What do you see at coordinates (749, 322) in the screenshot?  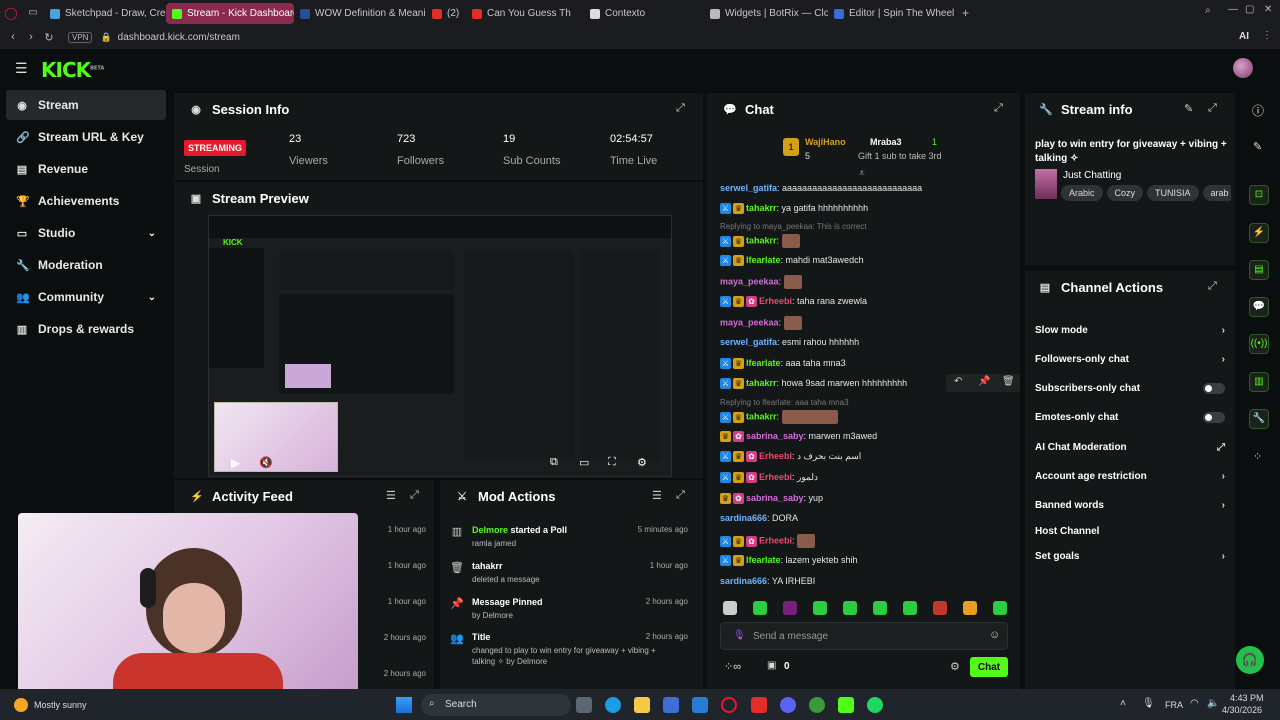 I see `chat-username: maya_peekaa` at bounding box center [749, 322].